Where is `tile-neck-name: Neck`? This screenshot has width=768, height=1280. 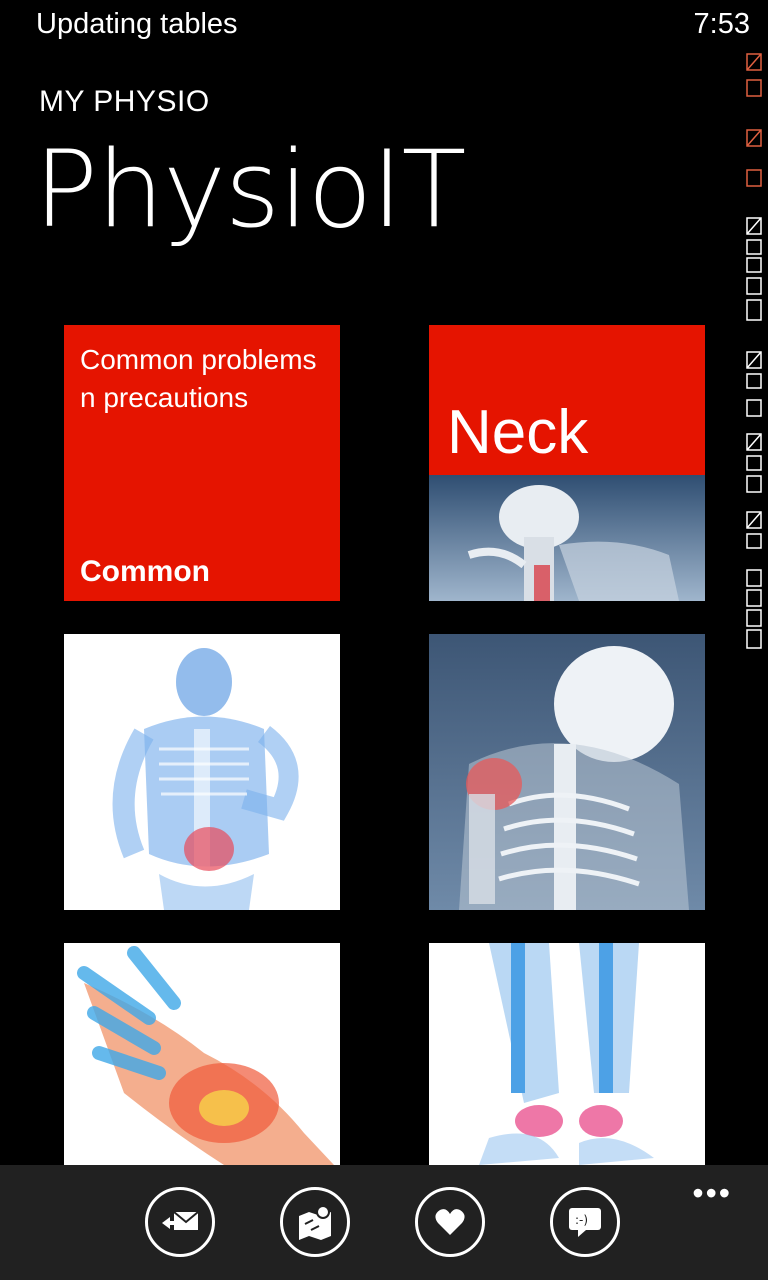
tile-neck-name: Neck is located at coordinates (518, 432).